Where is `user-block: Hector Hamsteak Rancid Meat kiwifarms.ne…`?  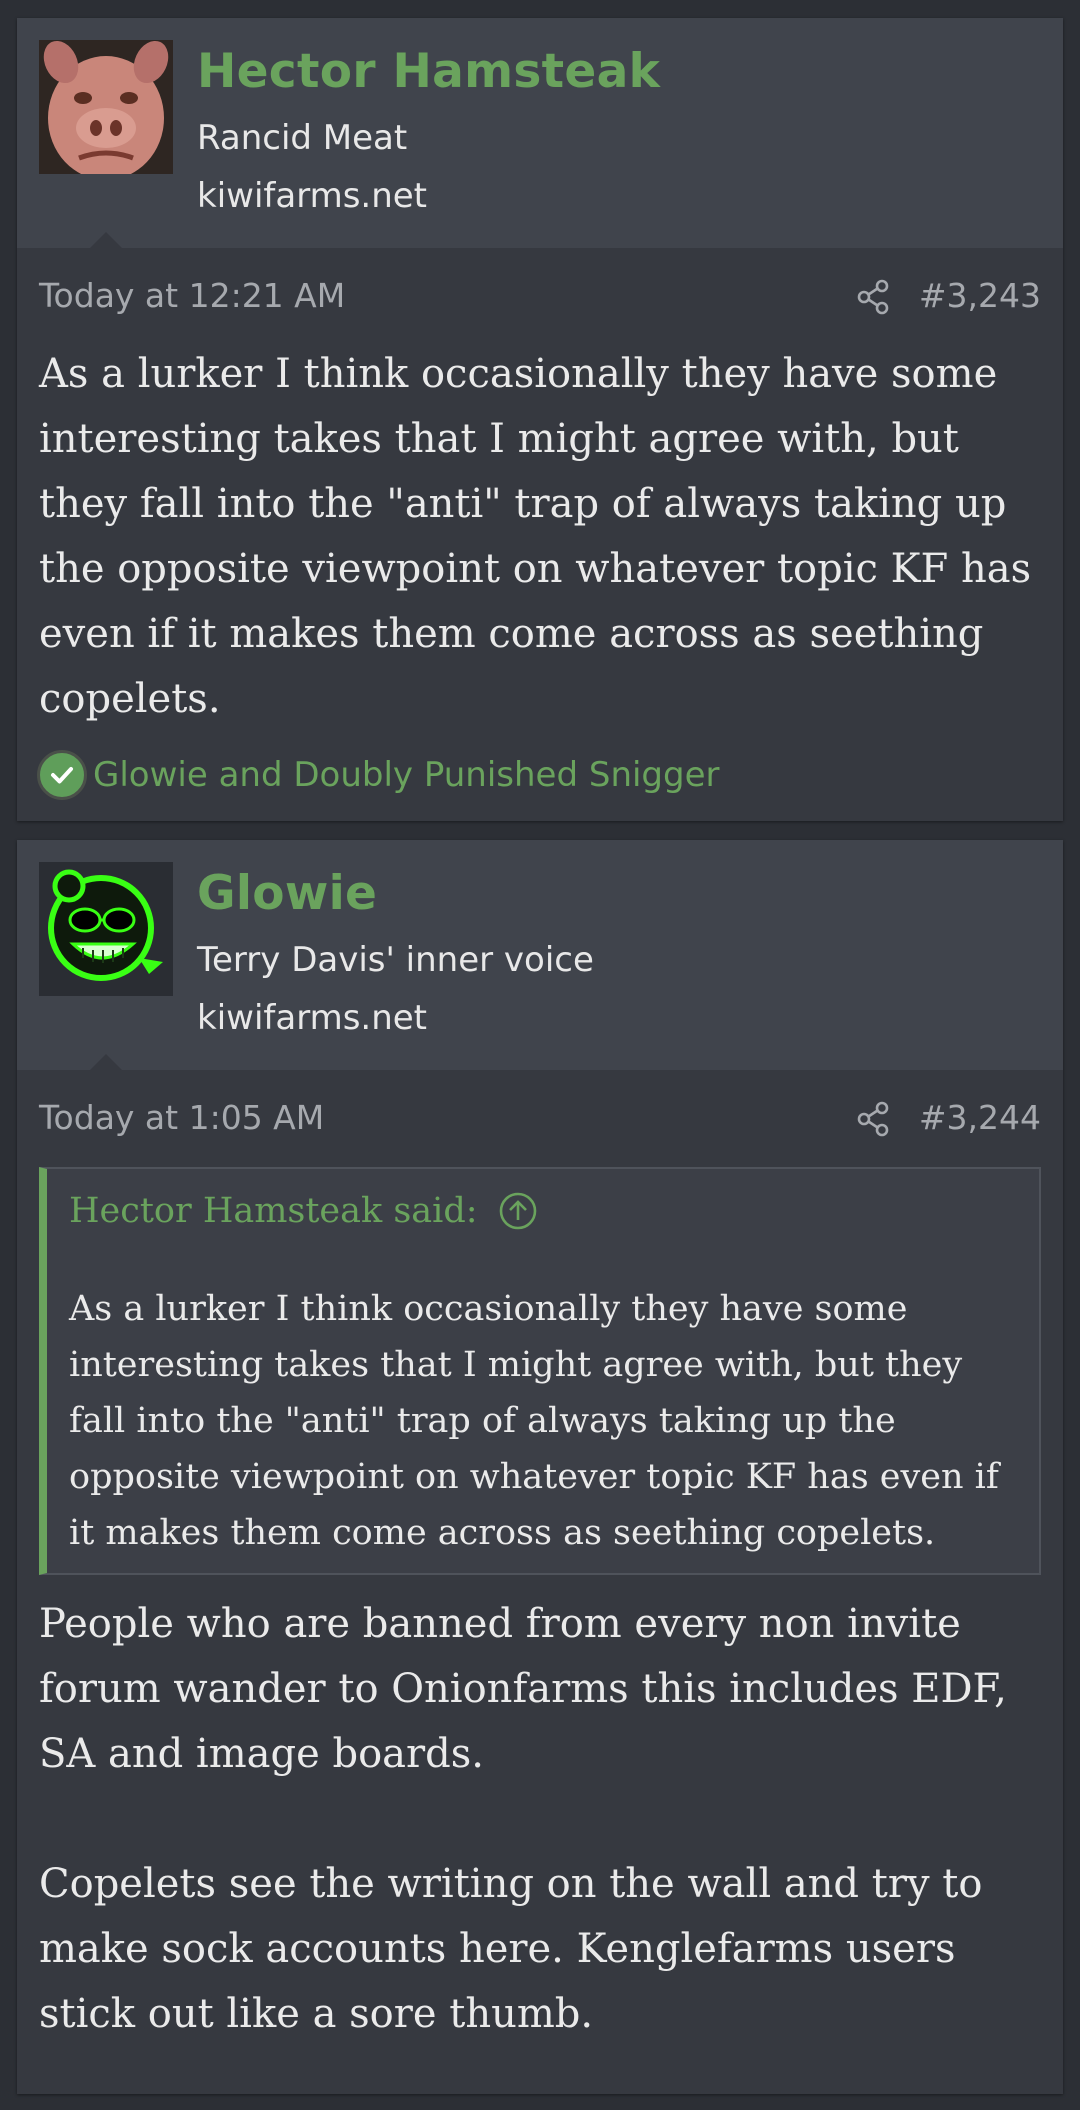 user-block: Hector Hamsteak Rancid Meat kiwifarms.ne… is located at coordinates (540, 133).